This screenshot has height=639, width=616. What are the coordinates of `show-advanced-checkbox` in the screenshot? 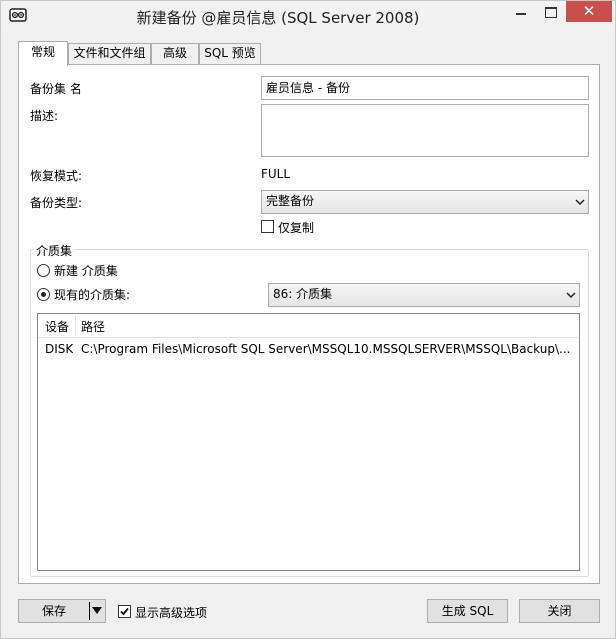 It's located at (124, 611).